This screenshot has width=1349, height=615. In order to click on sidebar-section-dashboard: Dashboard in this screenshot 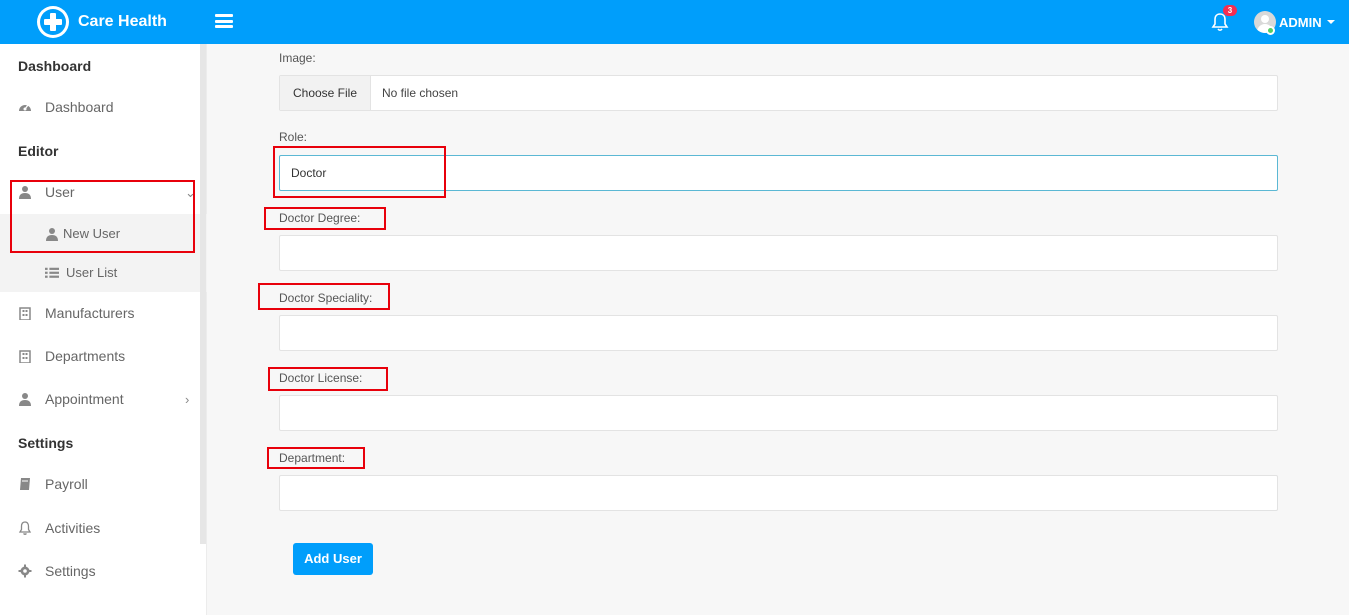, I will do `click(55, 66)`.